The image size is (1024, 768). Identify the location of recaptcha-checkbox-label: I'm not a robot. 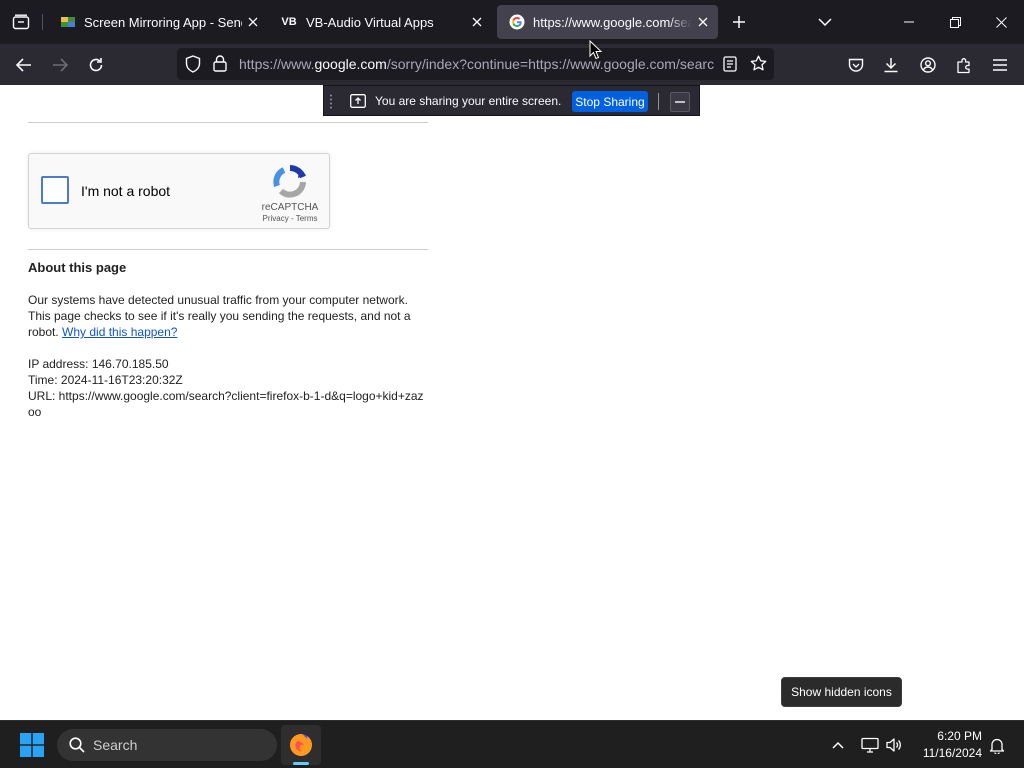
(126, 191).